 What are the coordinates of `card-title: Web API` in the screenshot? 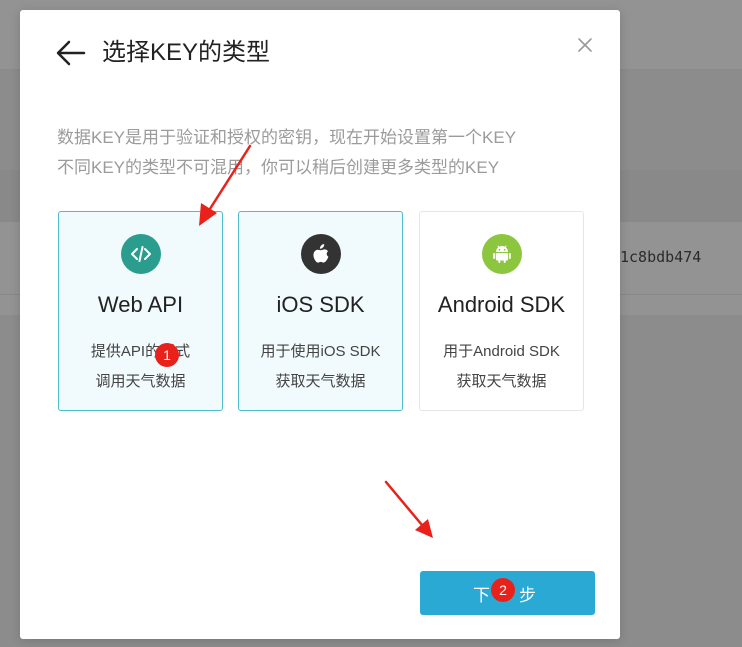 It's located at (140, 304).